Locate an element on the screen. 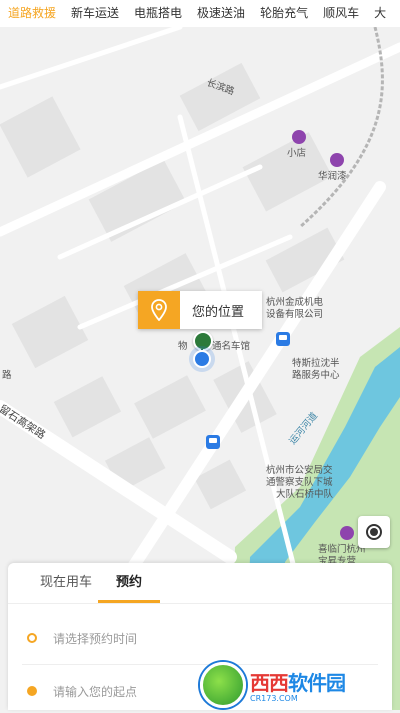 The width and height of the screenshot is (400, 713). tab-tire-inflation: 轮胎充气 is located at coordinates (283, 13).